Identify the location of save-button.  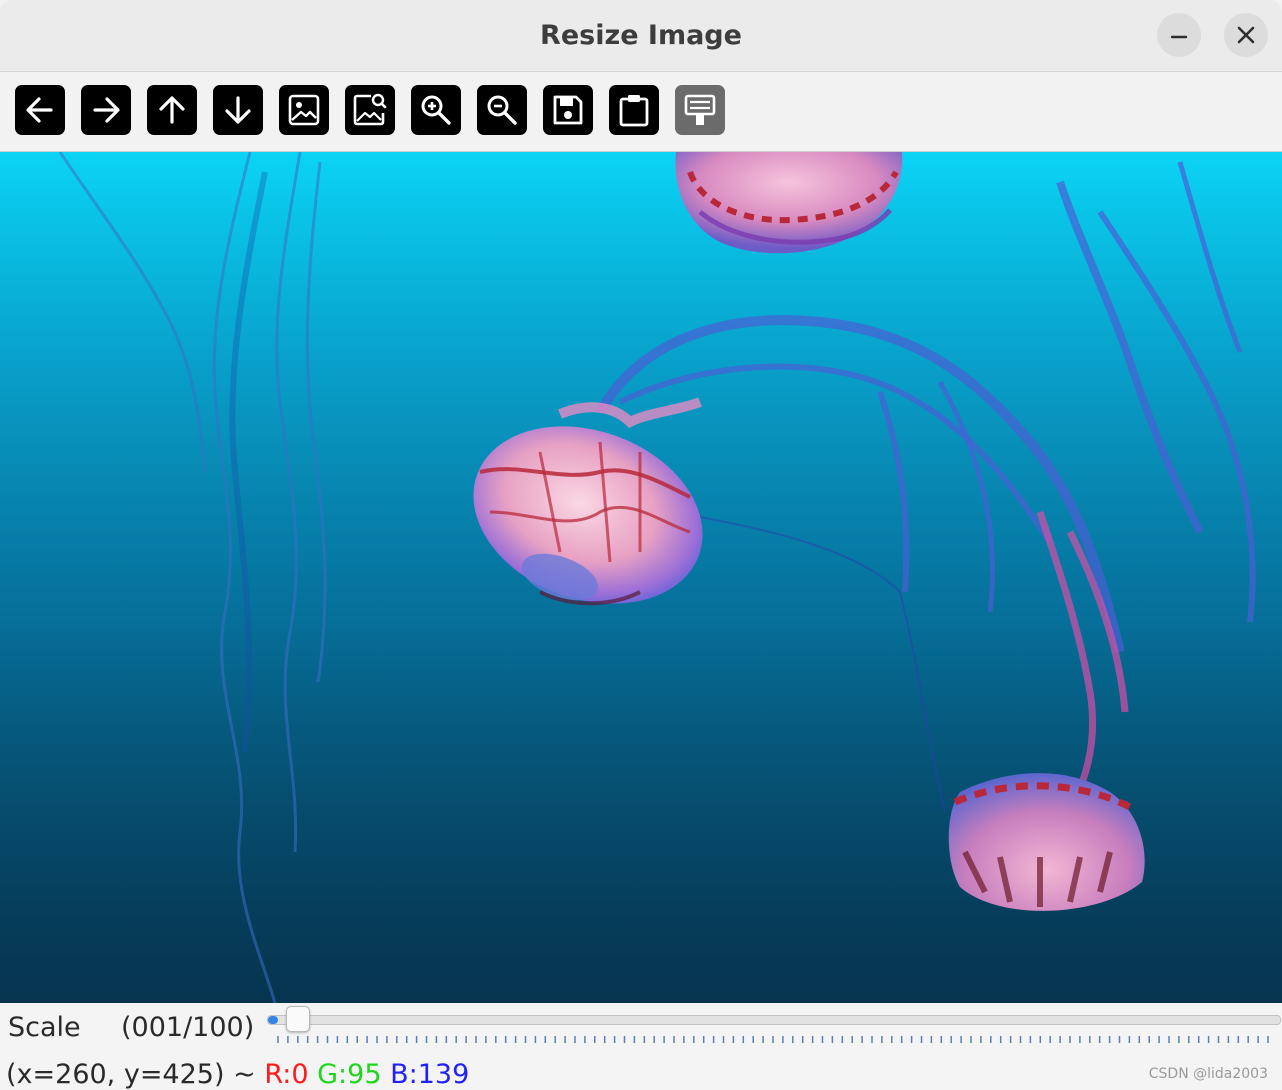
(568, 110).